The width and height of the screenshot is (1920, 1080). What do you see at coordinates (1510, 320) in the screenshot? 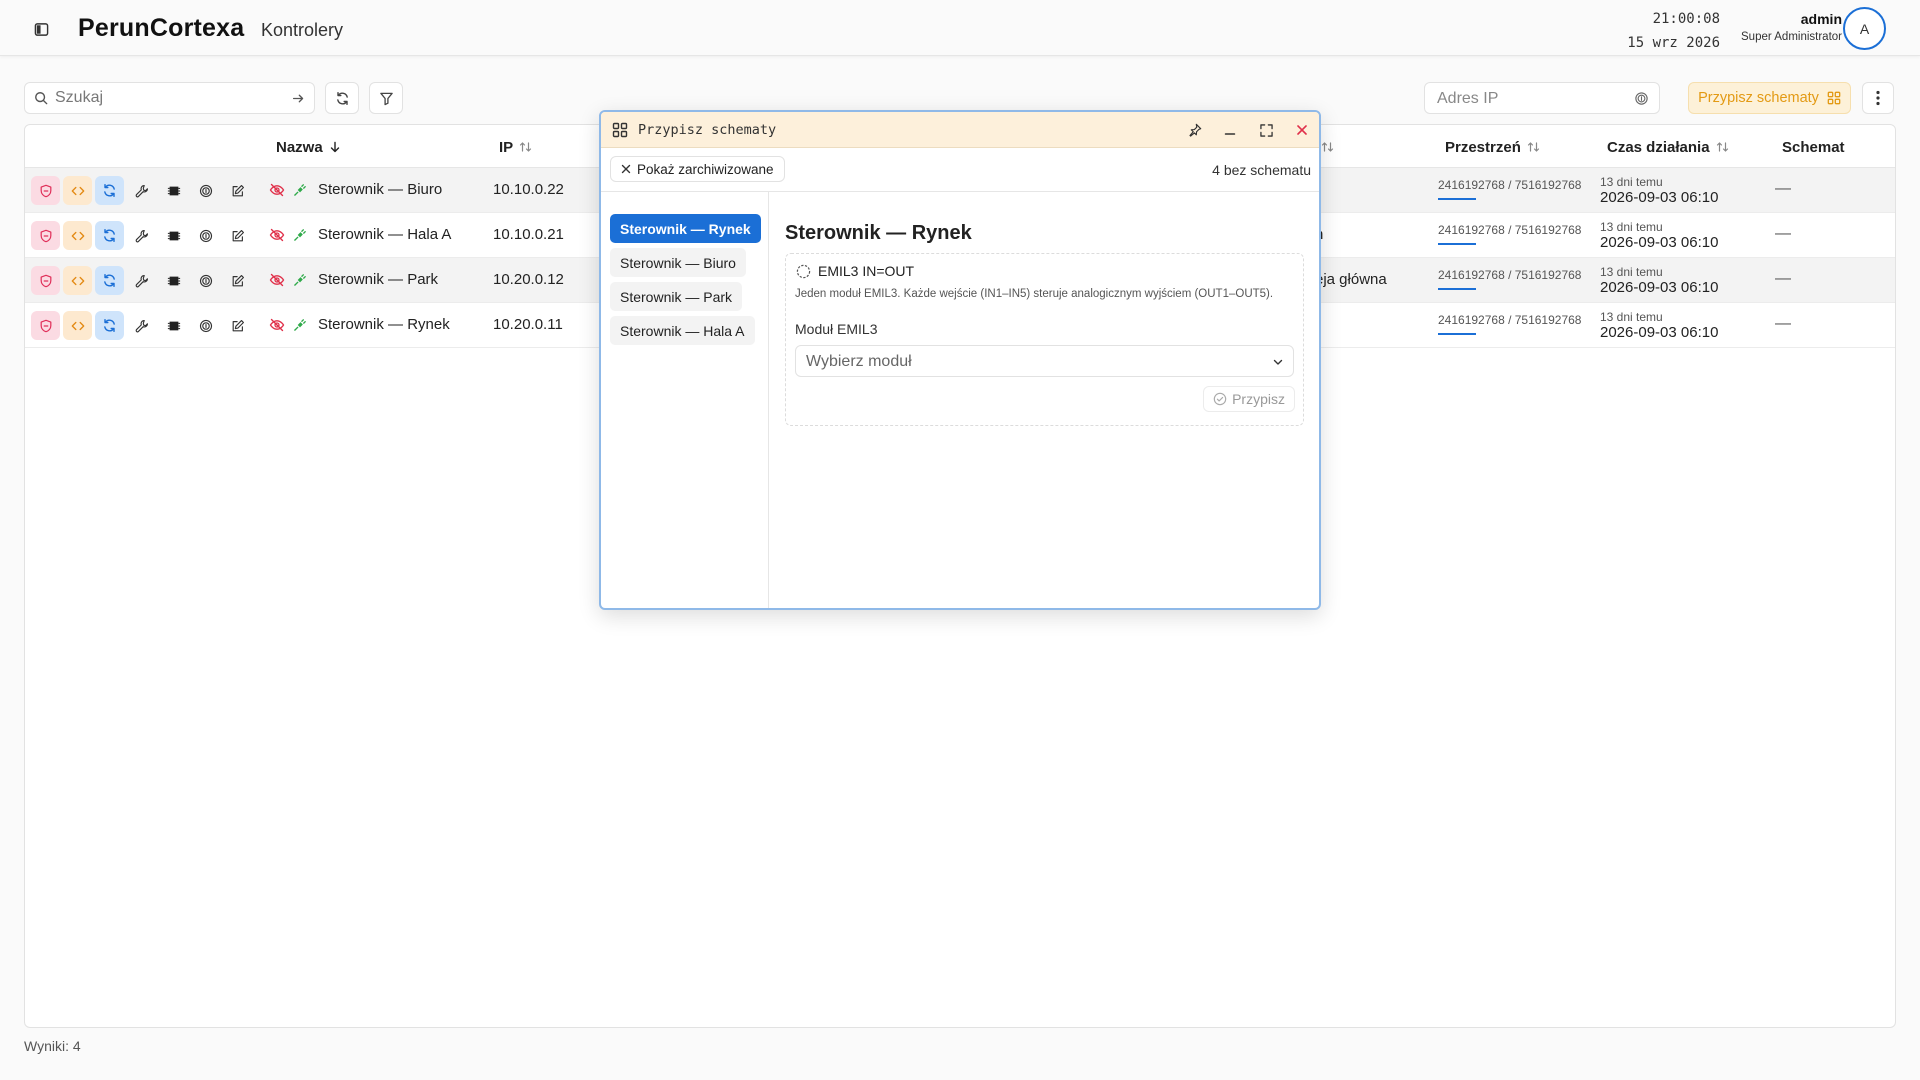
I see `row-space-value: 2416192768 / 7516192768` at bounding box center [1510, 320].